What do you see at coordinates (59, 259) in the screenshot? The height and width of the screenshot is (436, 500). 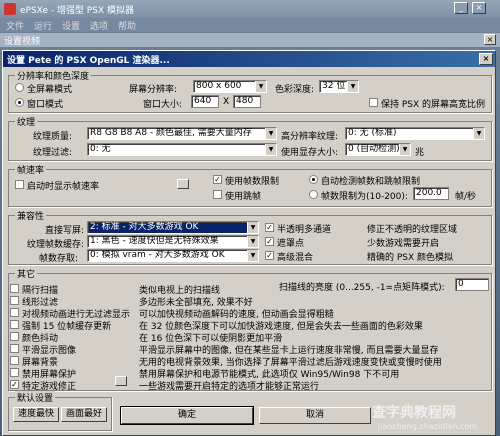 I see `fb-access-label: 帧数存取:` at bounding box center [59, 259].